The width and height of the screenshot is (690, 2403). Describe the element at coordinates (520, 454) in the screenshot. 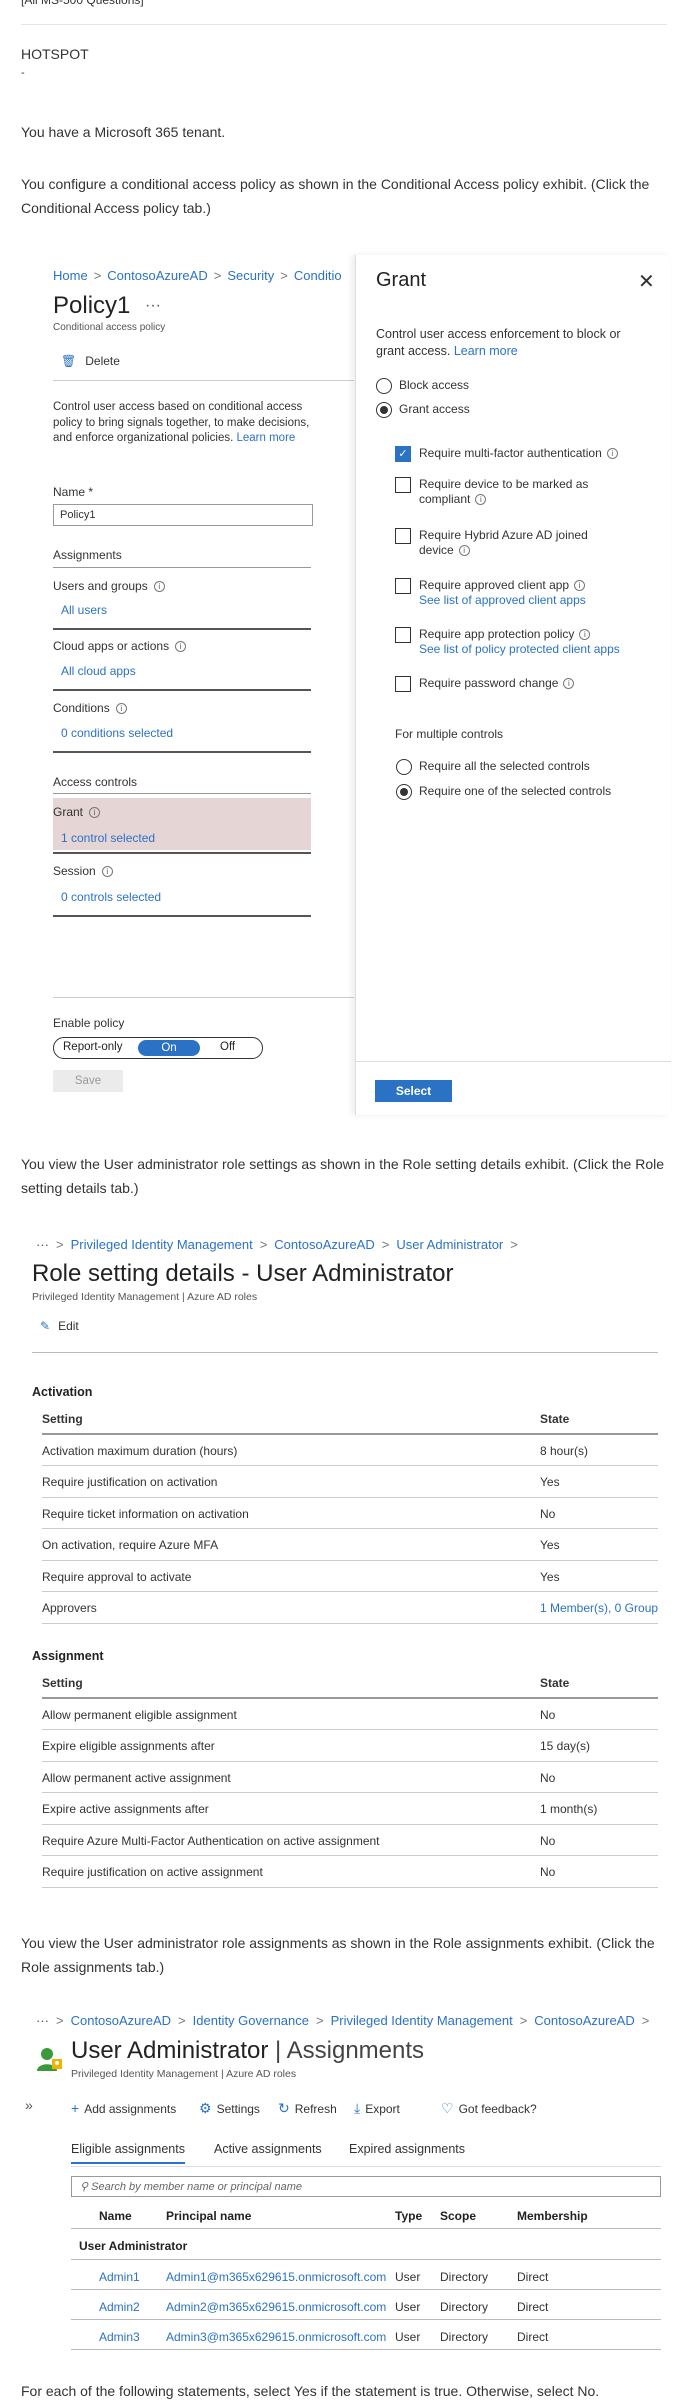

I see `require-mfa-checkbox: ✓ Require multi-factor authentication i` at that location.